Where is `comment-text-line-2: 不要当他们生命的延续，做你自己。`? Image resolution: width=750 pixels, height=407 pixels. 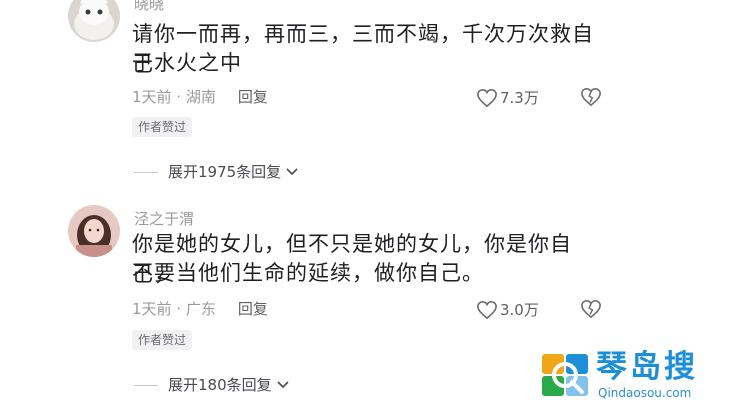
comment-text-line-2: 不要当他们生命的延续，做你自己。 is located at coordinates (308, 273).